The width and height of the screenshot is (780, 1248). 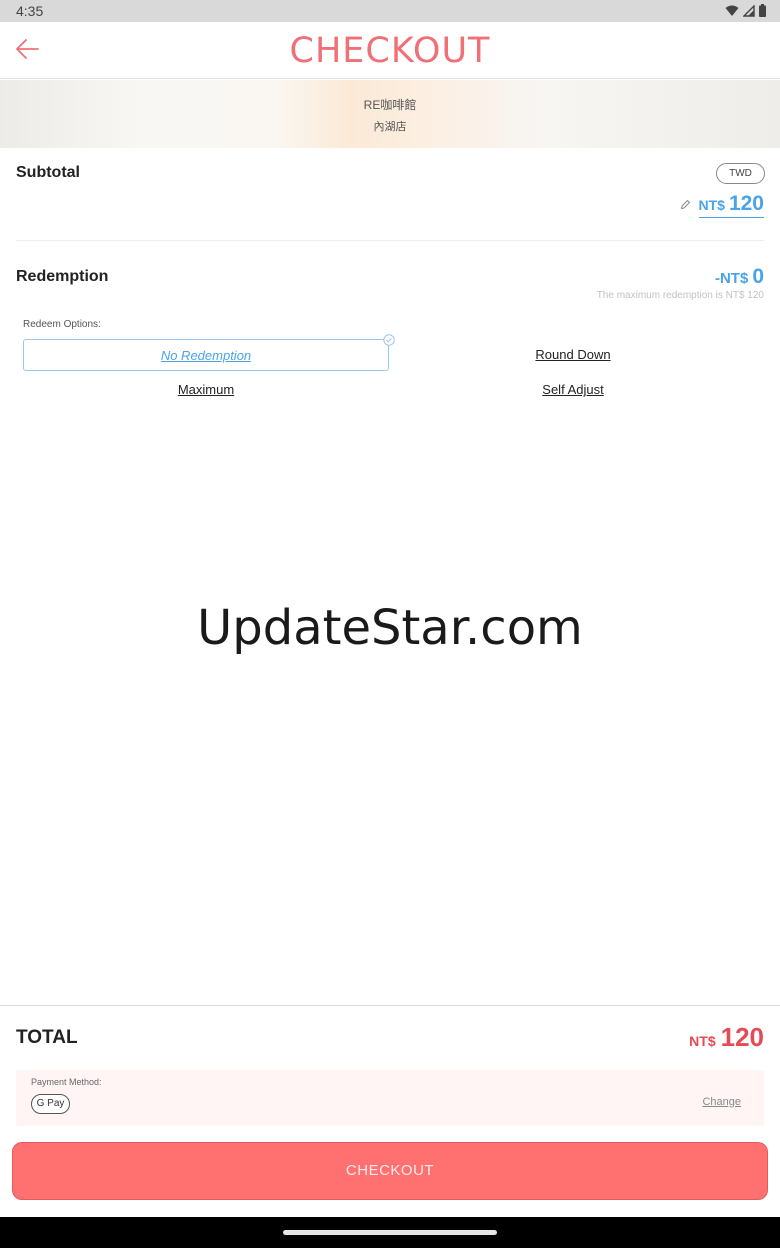 What do you see at coordinates (390, 1098) in the screenshot?
I see `payment-method-card: Payment Method: G Pay Change` at bounding box center [390, 1098].